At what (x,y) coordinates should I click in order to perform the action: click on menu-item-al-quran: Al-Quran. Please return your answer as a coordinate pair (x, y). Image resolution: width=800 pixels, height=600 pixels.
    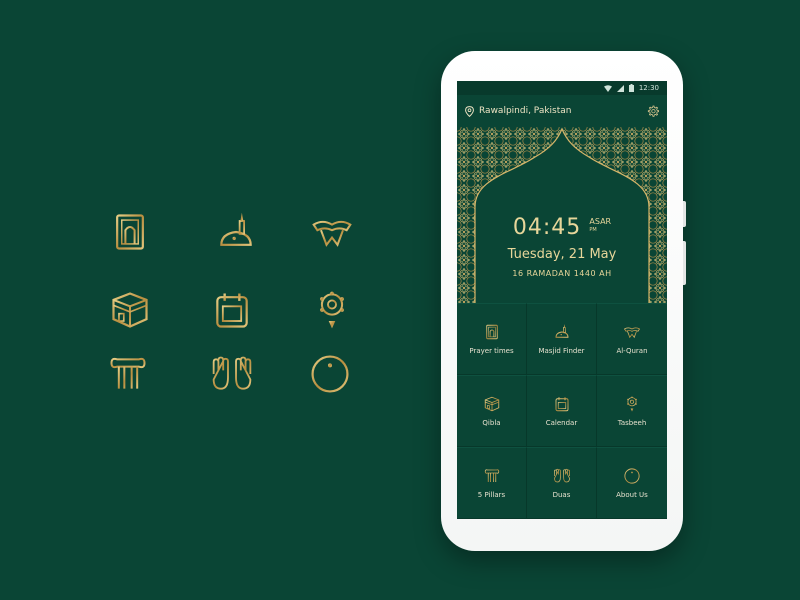
    Looking at the image, I should click on (632, 339).